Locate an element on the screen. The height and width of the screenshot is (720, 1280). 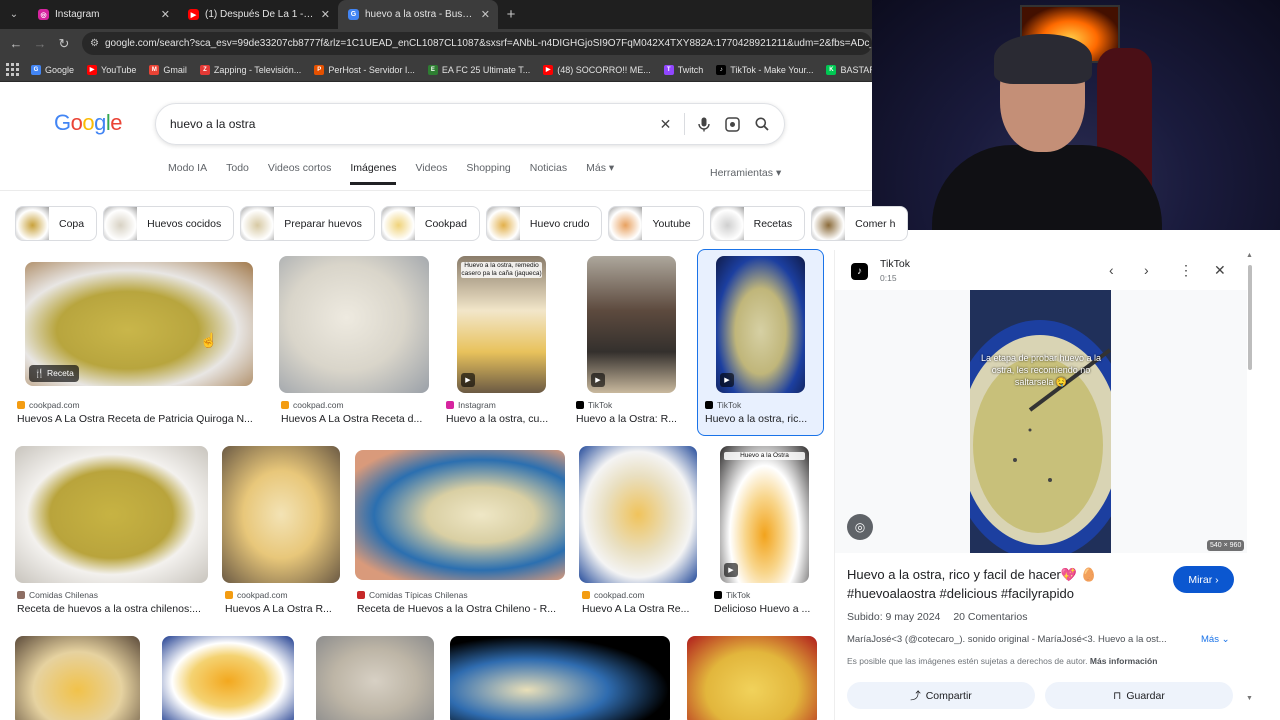
tools-menu: Herramientas ▾ is located at coordinates (745, 173).